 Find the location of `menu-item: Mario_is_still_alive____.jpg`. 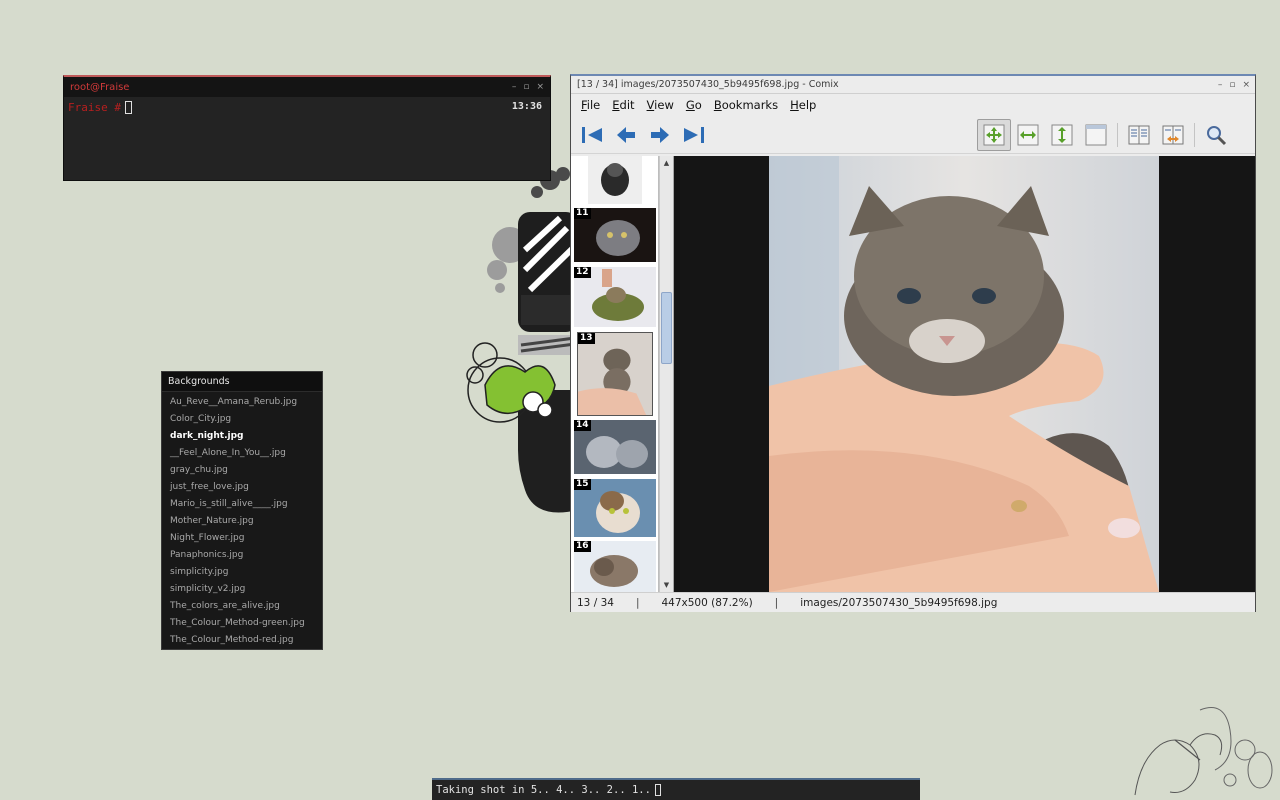

menu-item: Mario_is_still_alive____.jpg is located at coordinates (242, 504).